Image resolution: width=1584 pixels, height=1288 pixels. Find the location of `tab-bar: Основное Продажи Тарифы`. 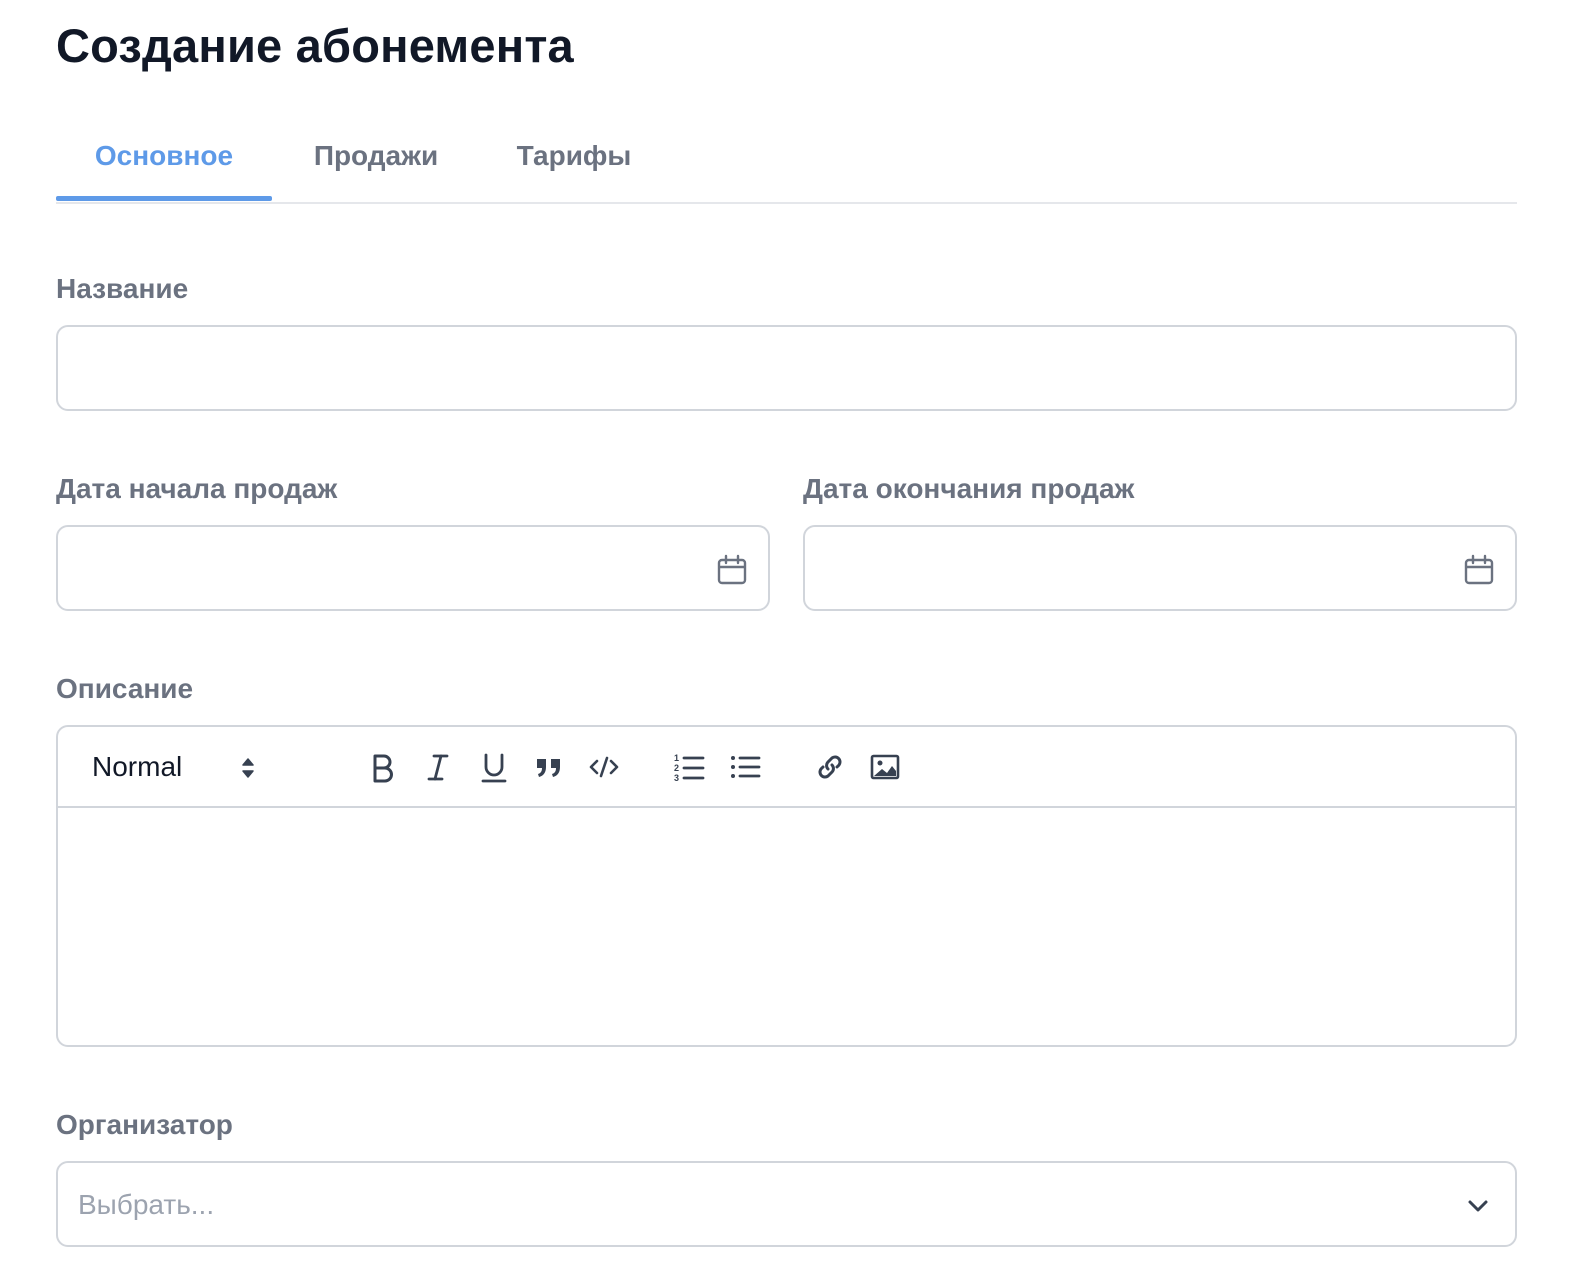

tab-bar: Основное Продажи Тарифы is located at coordinates (786, 157).